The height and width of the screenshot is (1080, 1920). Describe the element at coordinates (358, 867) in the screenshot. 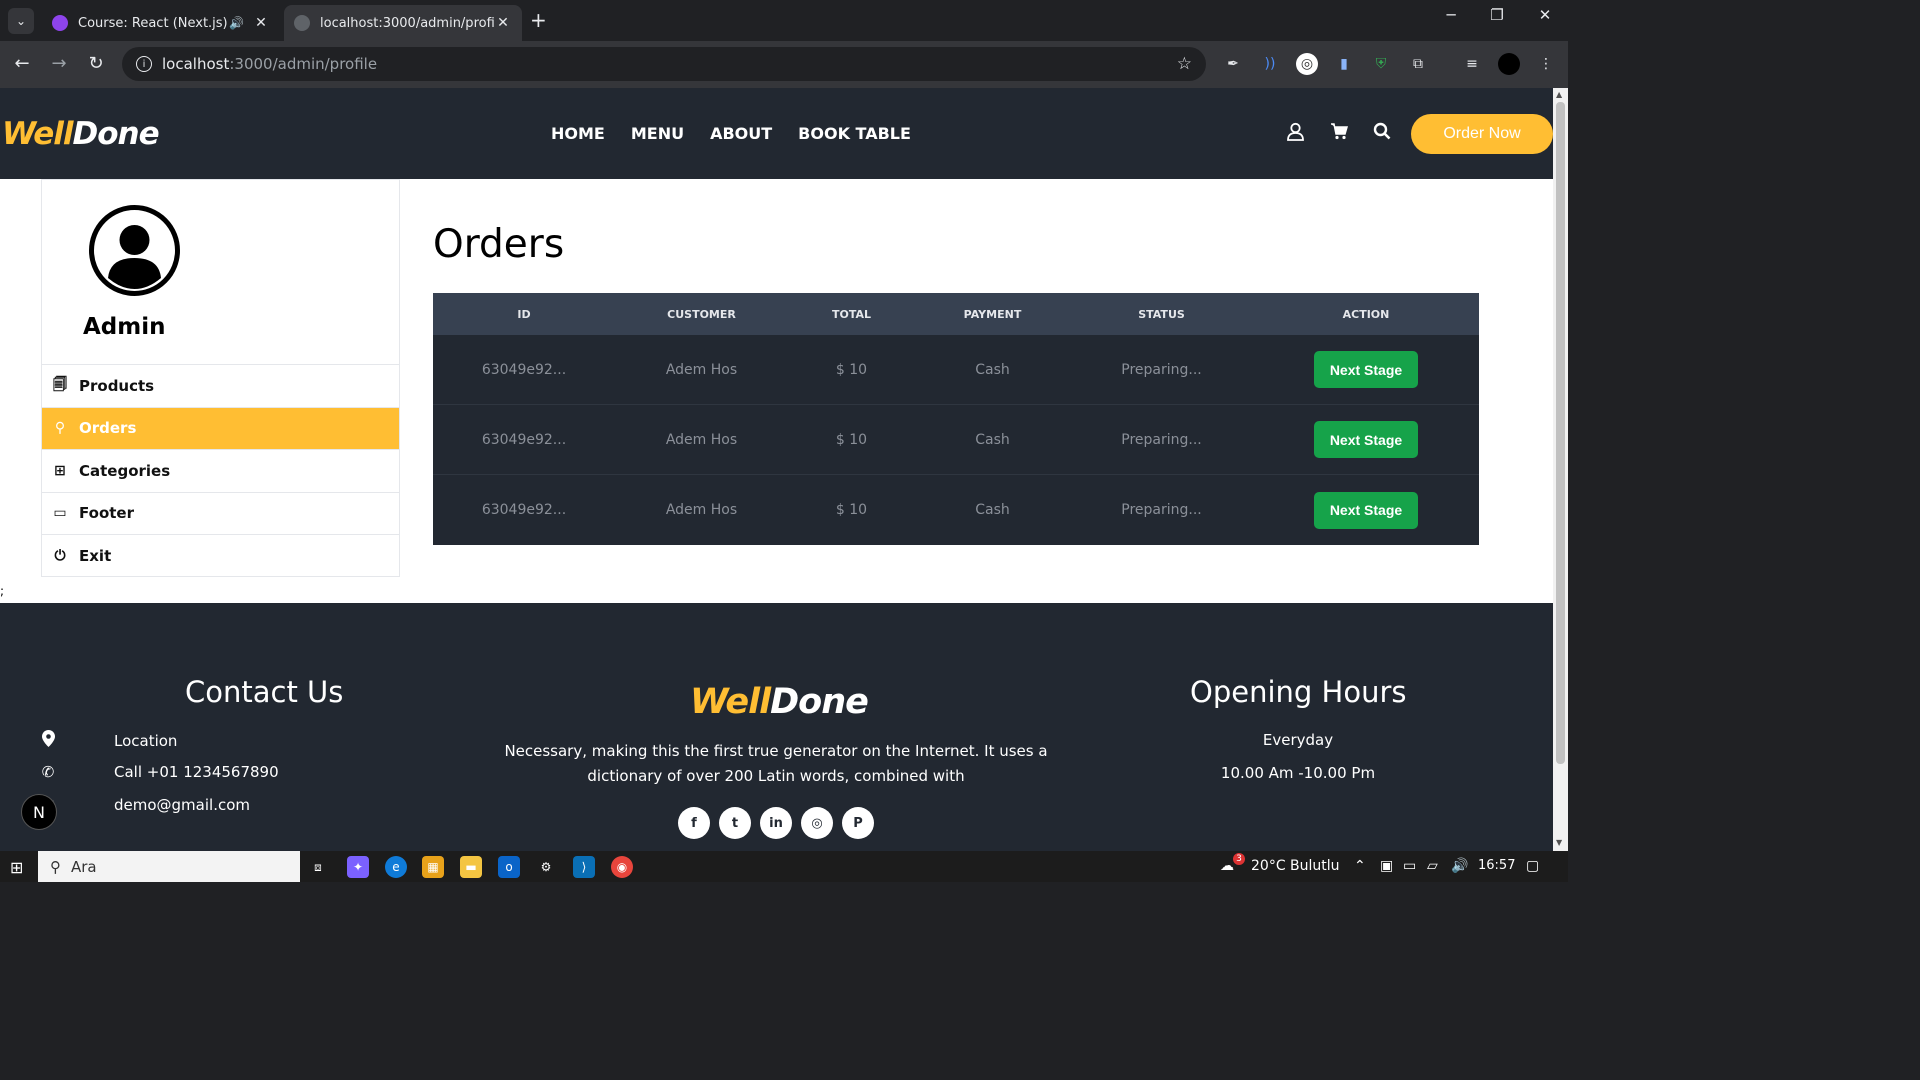

I see `copilot-icon: ✦` at that location.